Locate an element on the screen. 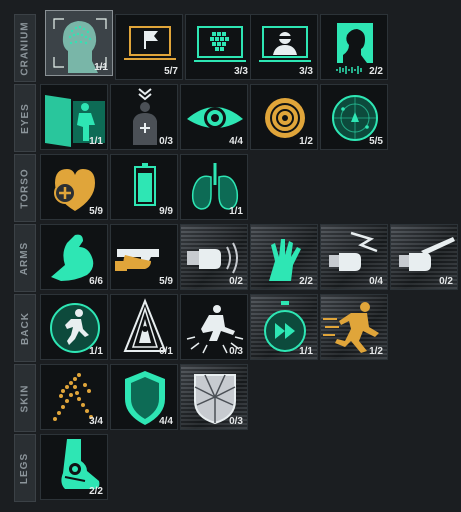 This screenshot has width=461, height=512. perk-count: 5/7 is located at coordinates (171, 71).